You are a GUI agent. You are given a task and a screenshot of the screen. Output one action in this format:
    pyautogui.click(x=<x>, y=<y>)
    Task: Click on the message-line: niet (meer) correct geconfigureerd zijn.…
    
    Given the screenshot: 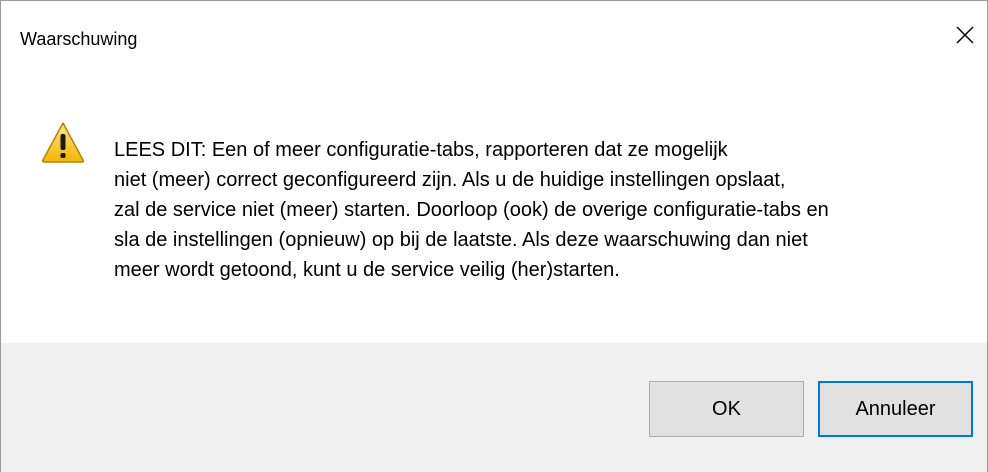 What is the action you would take?
    pyautogui.click(x=450, y=180)
    